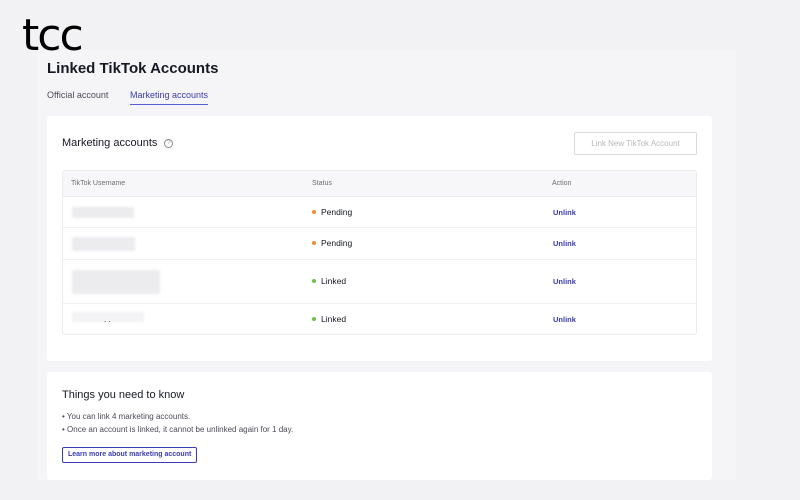 This screenshot has height=500, width=800. Describe the element at coordinates (169, 97) in the screenshot. I see `tab-marketing-accounts: Marketing accounts` at that location.